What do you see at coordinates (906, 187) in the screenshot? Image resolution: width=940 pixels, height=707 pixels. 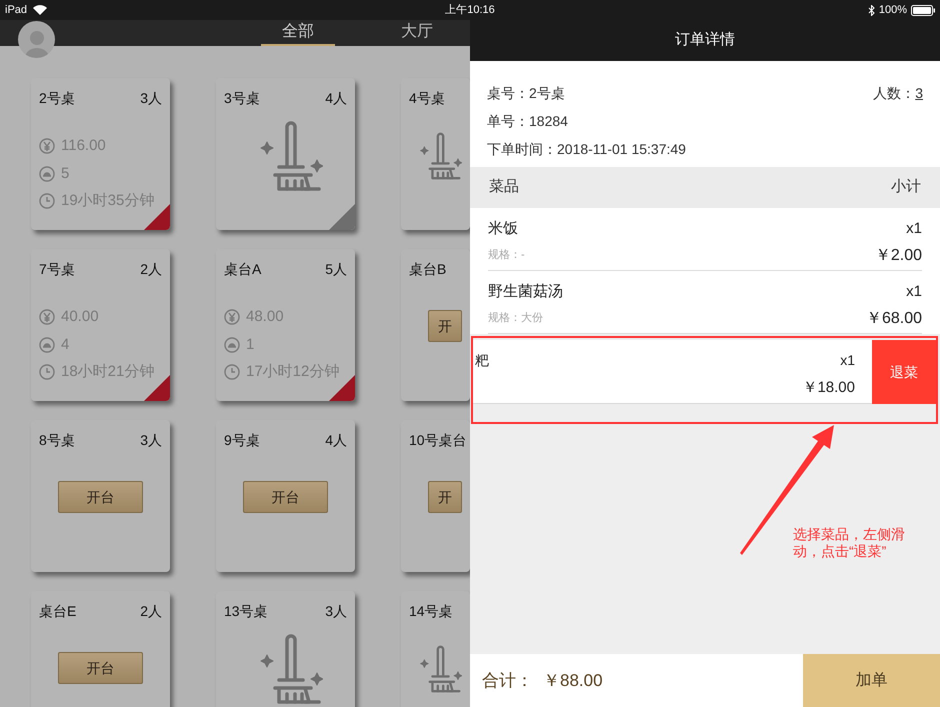 I see `column-header: 小计` at bounding box center [906, 187].